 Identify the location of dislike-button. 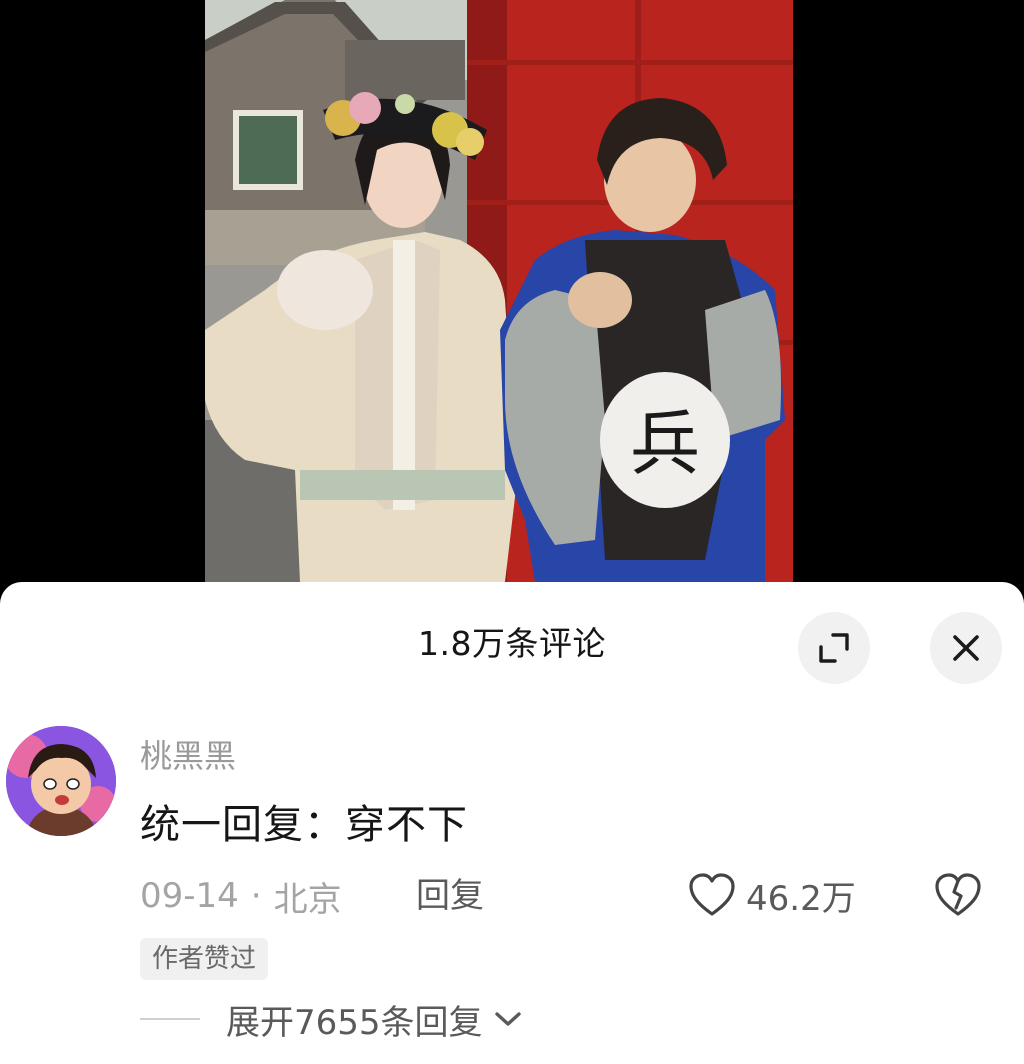
(958, 896).